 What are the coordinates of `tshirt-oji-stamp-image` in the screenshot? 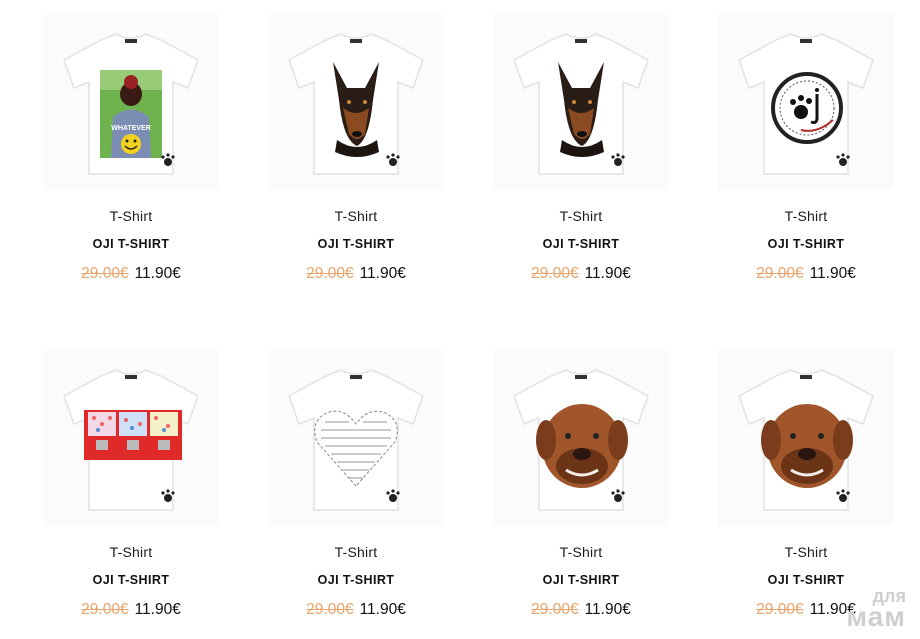 It's located at (806, 104).